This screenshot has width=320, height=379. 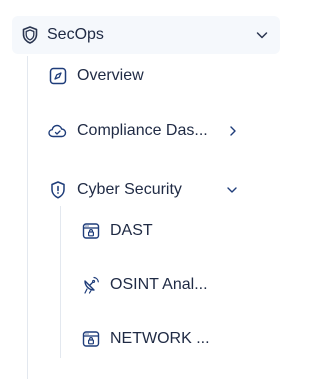 I want to click on sidebar-item-dast: DAST, so click(x=172, y=231).